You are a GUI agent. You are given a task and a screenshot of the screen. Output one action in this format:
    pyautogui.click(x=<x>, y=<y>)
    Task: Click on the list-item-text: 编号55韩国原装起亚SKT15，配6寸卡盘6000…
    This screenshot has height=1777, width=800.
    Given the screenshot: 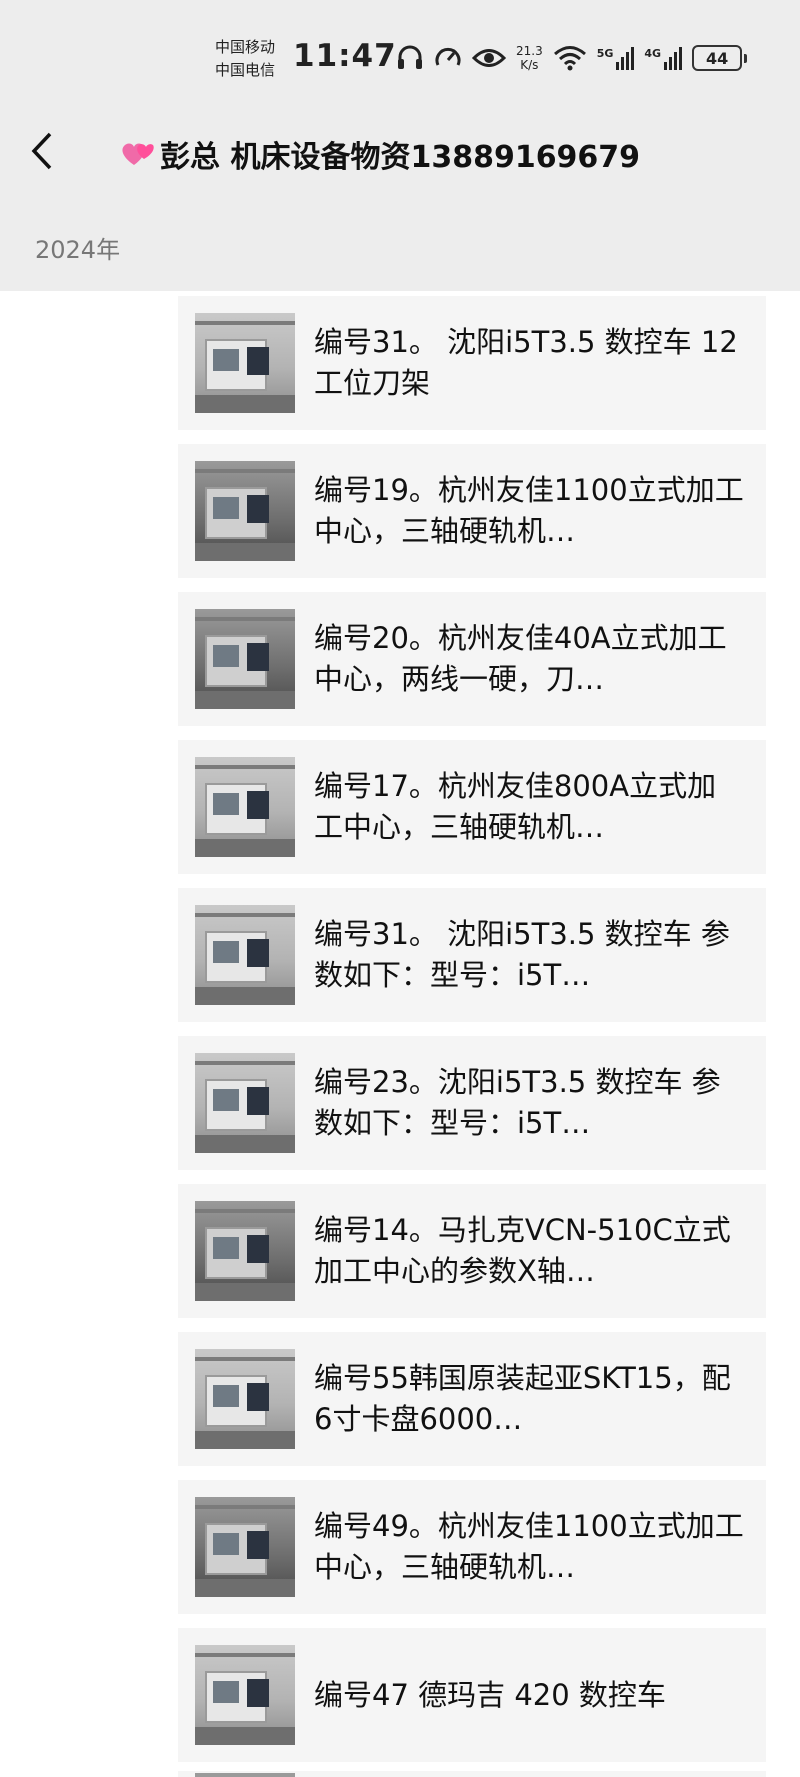 What is the action you would take?
    pyautogui.click(x=522, y=1398)
    